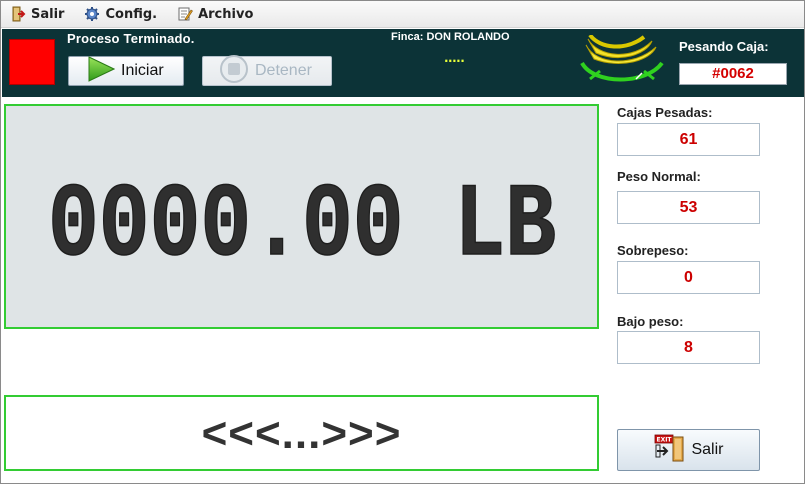  What do you see at coordinates (142, 70) in the screenshot?
I see `start-button-label: Iniciar` at bounding box center [142, 70].